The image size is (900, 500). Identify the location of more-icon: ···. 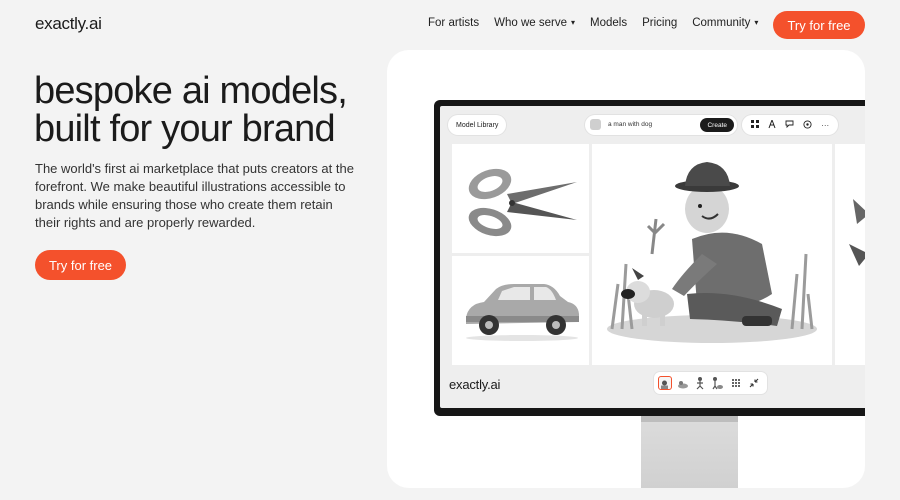
(825, 125).